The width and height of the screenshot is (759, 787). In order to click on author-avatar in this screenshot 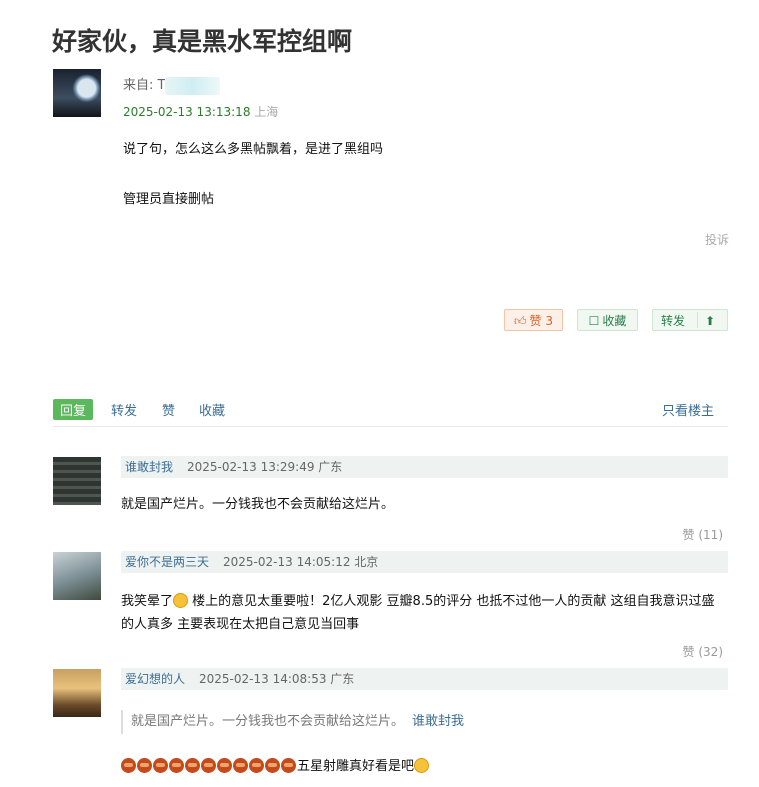, I will do `click(77, 93)`.